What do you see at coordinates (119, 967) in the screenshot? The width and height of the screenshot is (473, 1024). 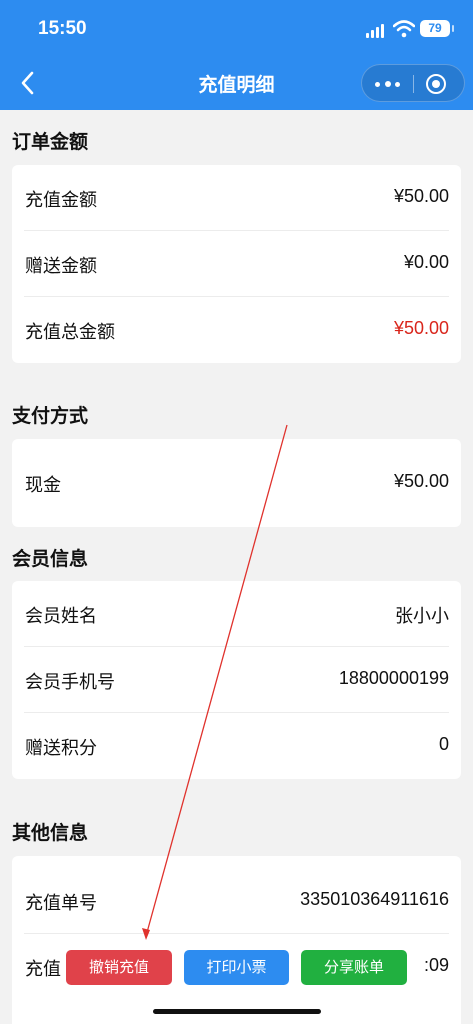 I see `cancel-recharge-button: 撤销充值` at bounding box center [119, 967].